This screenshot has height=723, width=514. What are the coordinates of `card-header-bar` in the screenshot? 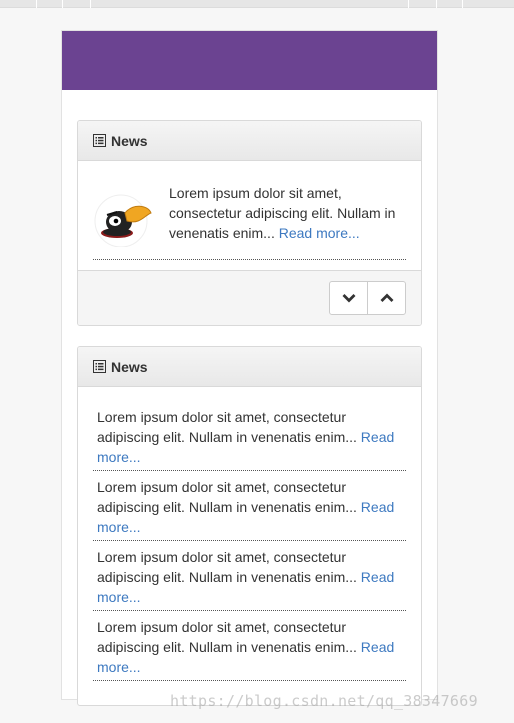 It's located at (249, 60).